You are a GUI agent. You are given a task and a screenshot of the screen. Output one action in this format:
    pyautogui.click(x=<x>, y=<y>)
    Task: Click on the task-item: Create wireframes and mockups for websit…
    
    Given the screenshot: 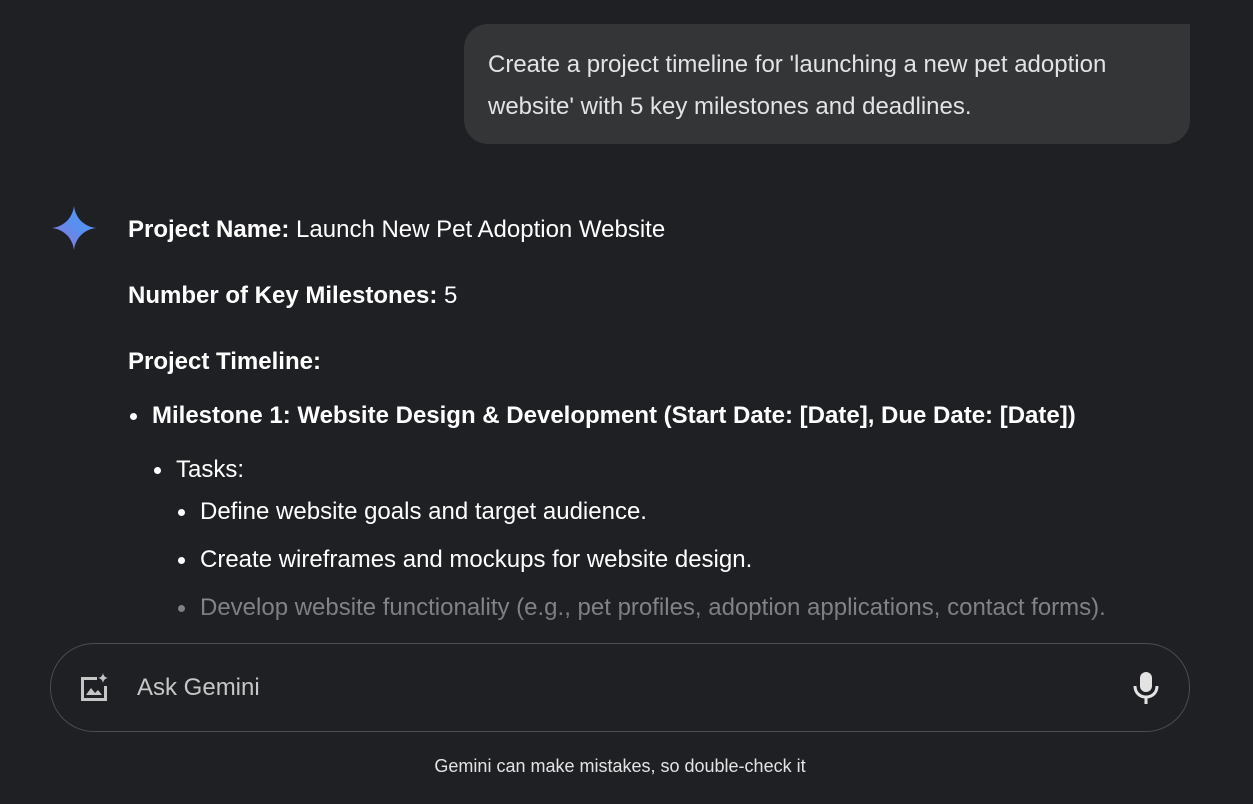 What is the action you would take?
    pyautogui.click(x=476, y=559)
    